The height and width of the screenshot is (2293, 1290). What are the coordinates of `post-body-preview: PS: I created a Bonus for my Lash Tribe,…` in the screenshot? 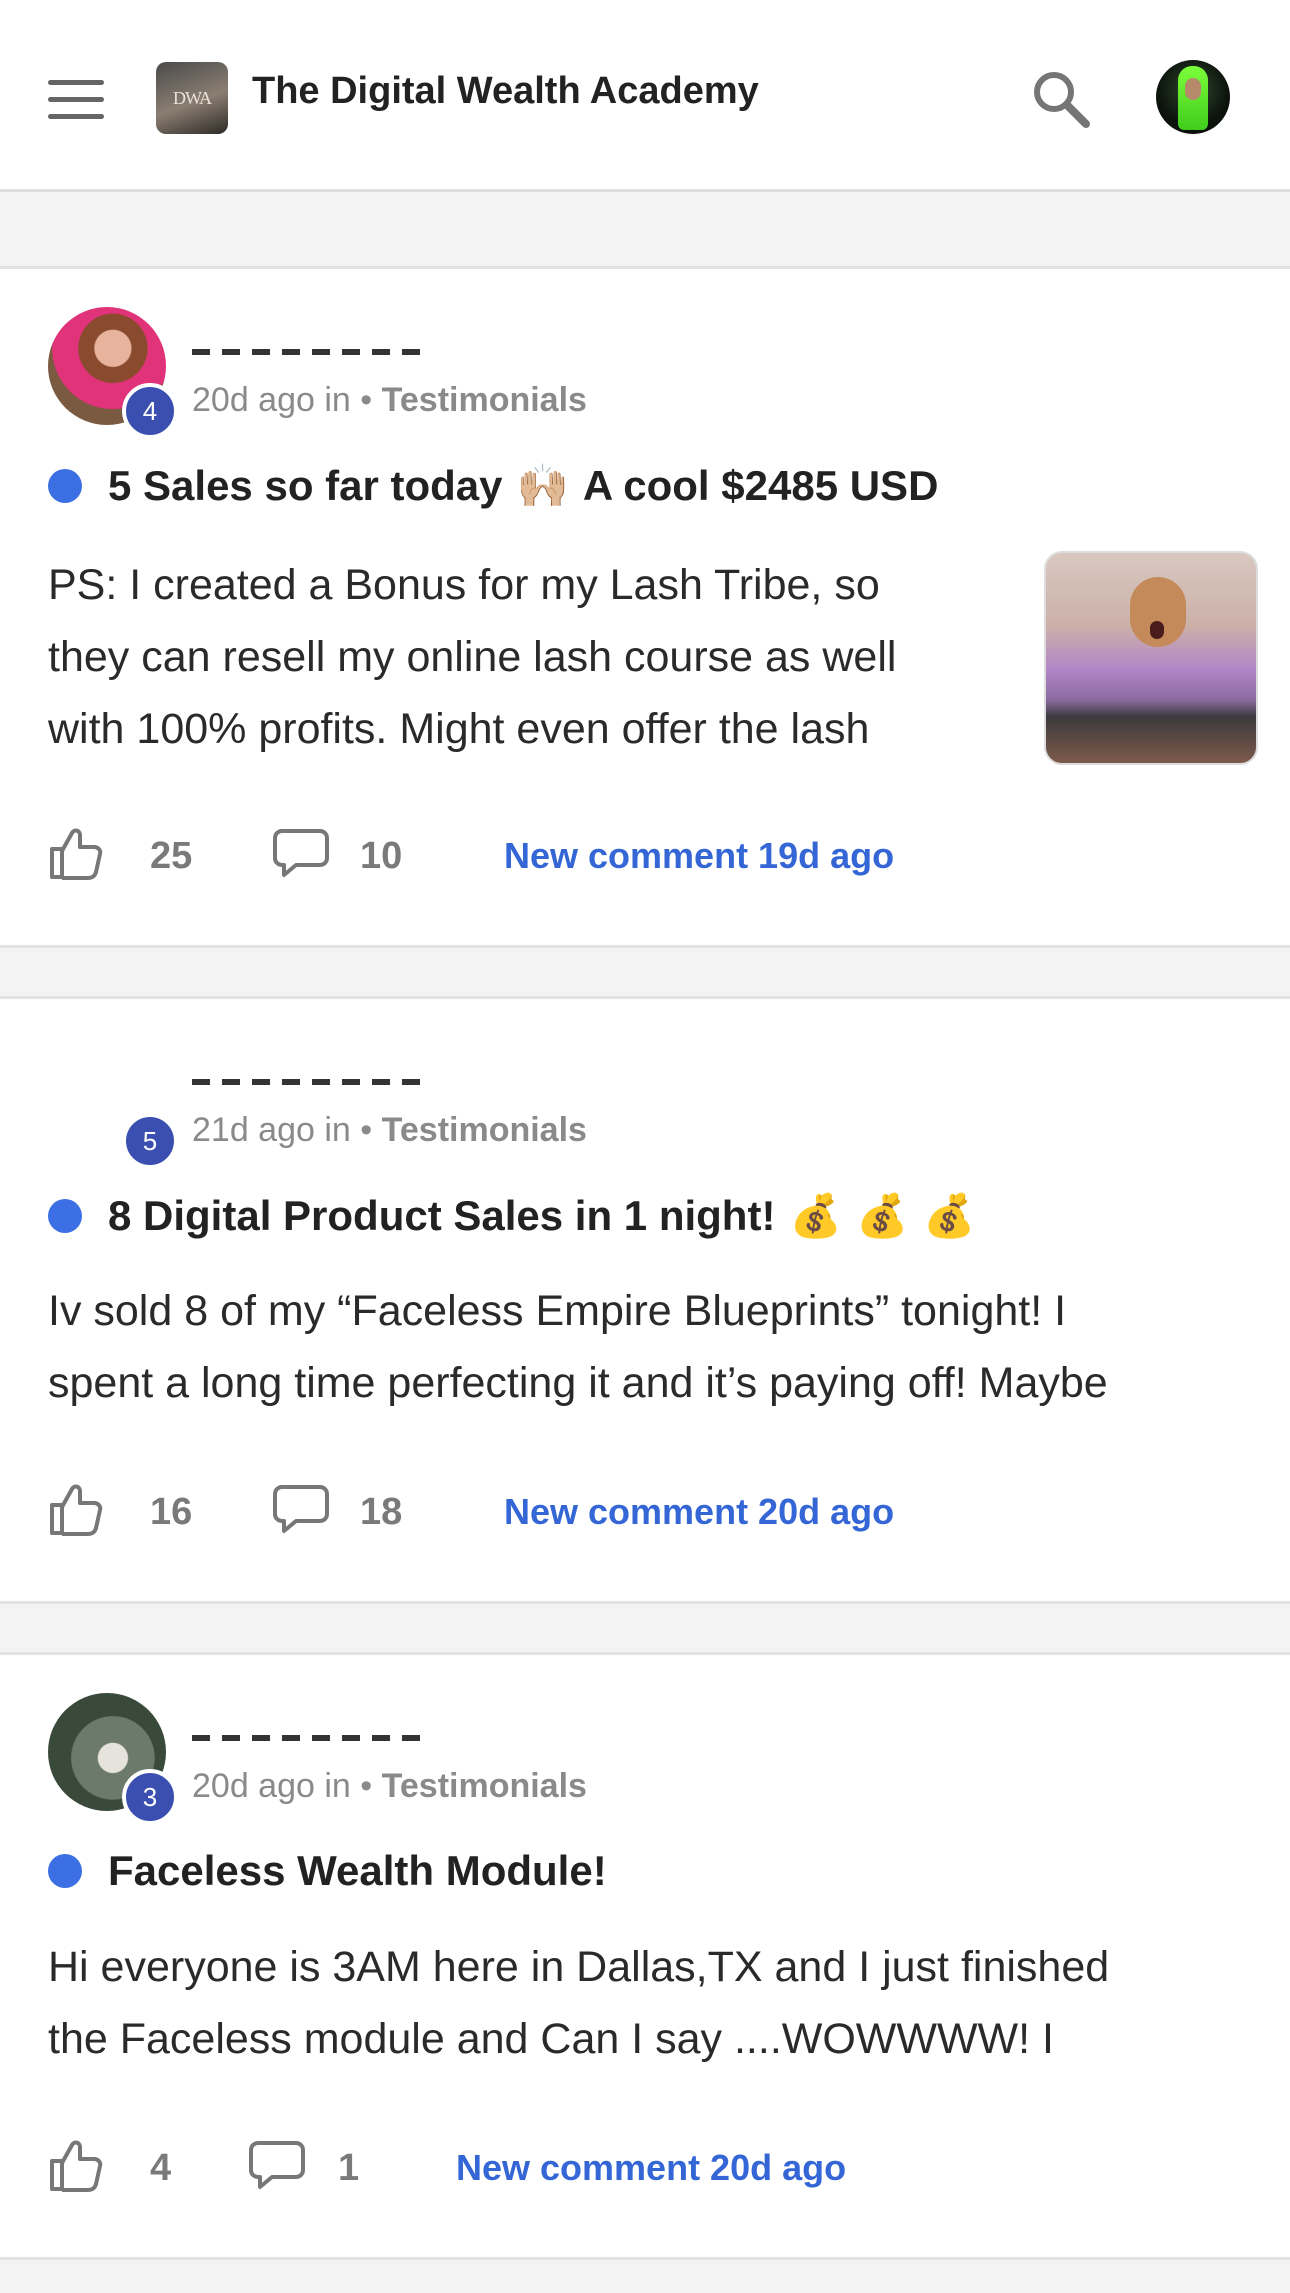 It's located at (472, 657).